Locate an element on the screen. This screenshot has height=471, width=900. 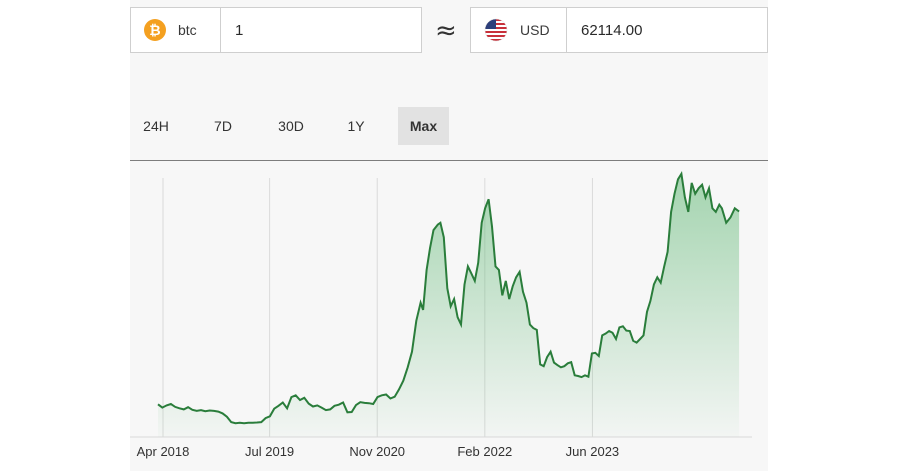
x-tick-label: Jul 2019 is located at coordinates (269, 451).